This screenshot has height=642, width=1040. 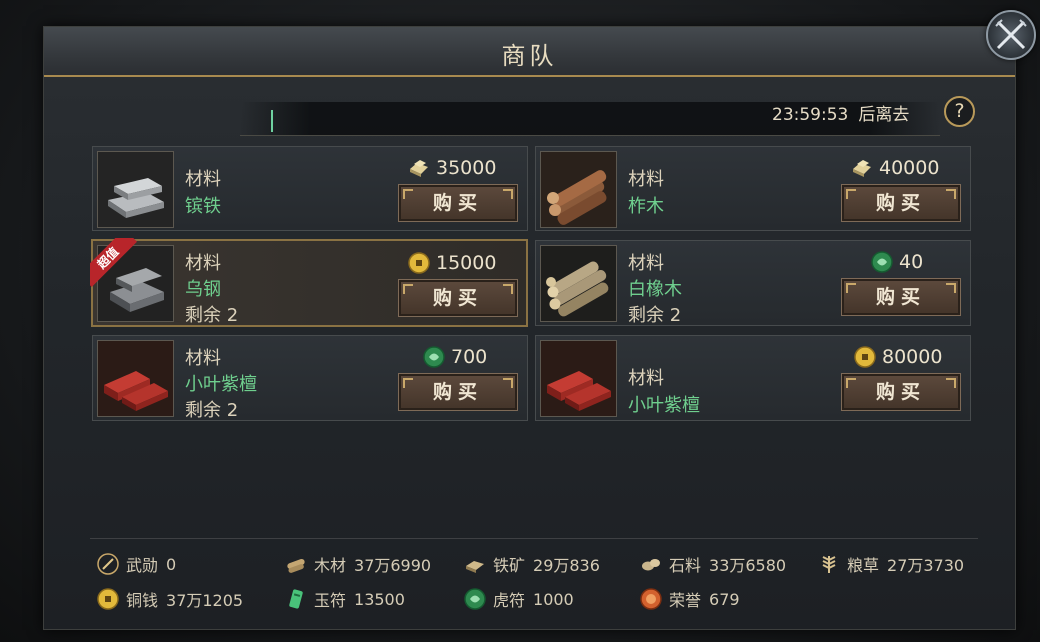 I want to click on resource-iron: 铁矿 29万836, so click(x=532, y=564).